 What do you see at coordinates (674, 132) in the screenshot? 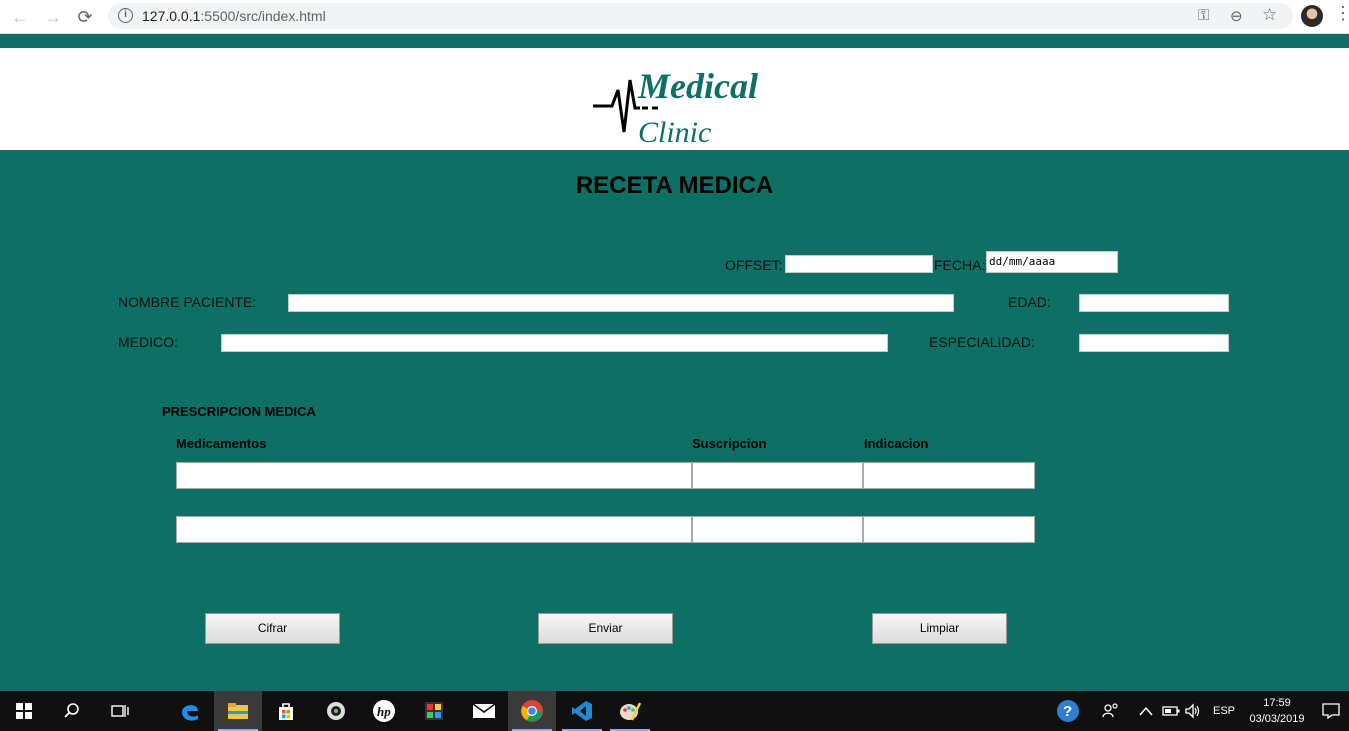
I see `logo-text-clinic: Clinic` at bounding box center [674, 132].